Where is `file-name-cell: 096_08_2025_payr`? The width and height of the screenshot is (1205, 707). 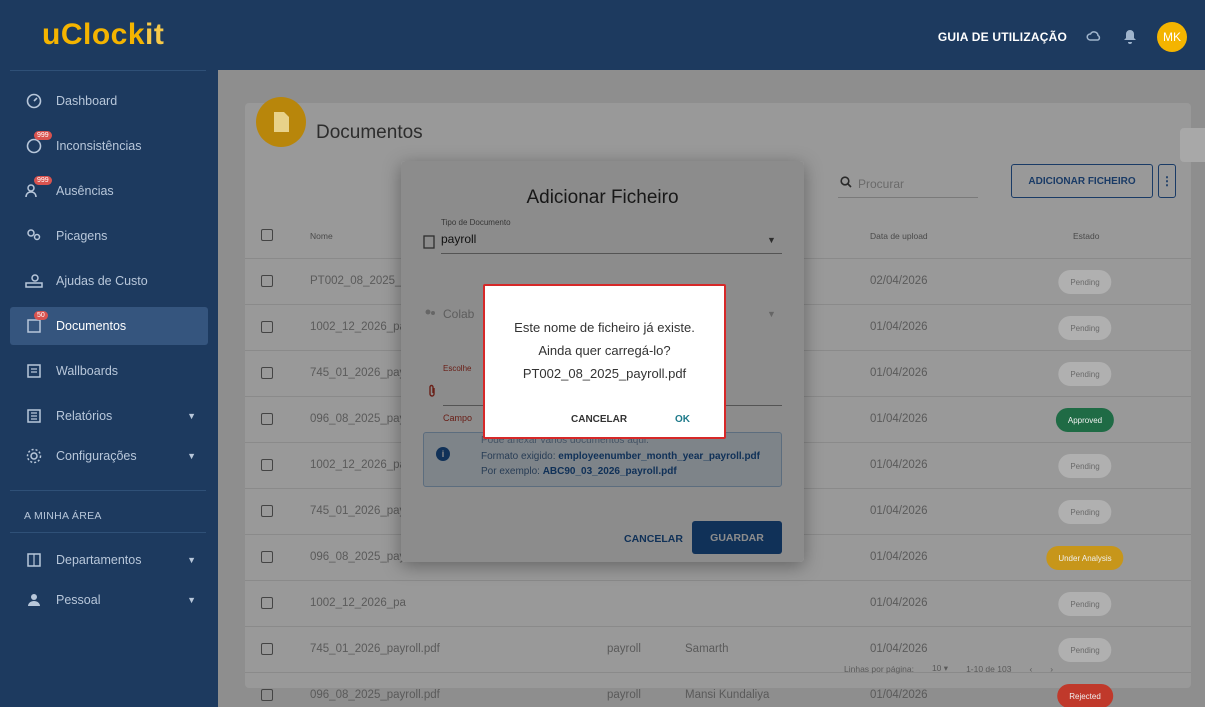 file-name-cell: 096_08_2025_payr is located at coordinates (360, 557).